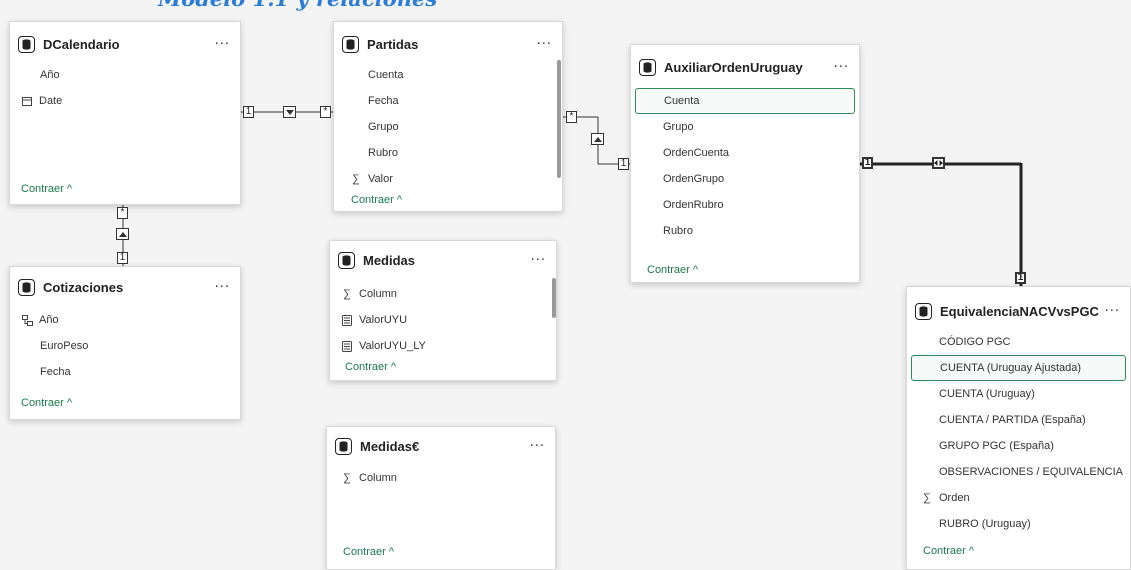  Describe the element at coordinates (125, 44) in the screenshot. I see `table-header: DCalendario ···` at that location.